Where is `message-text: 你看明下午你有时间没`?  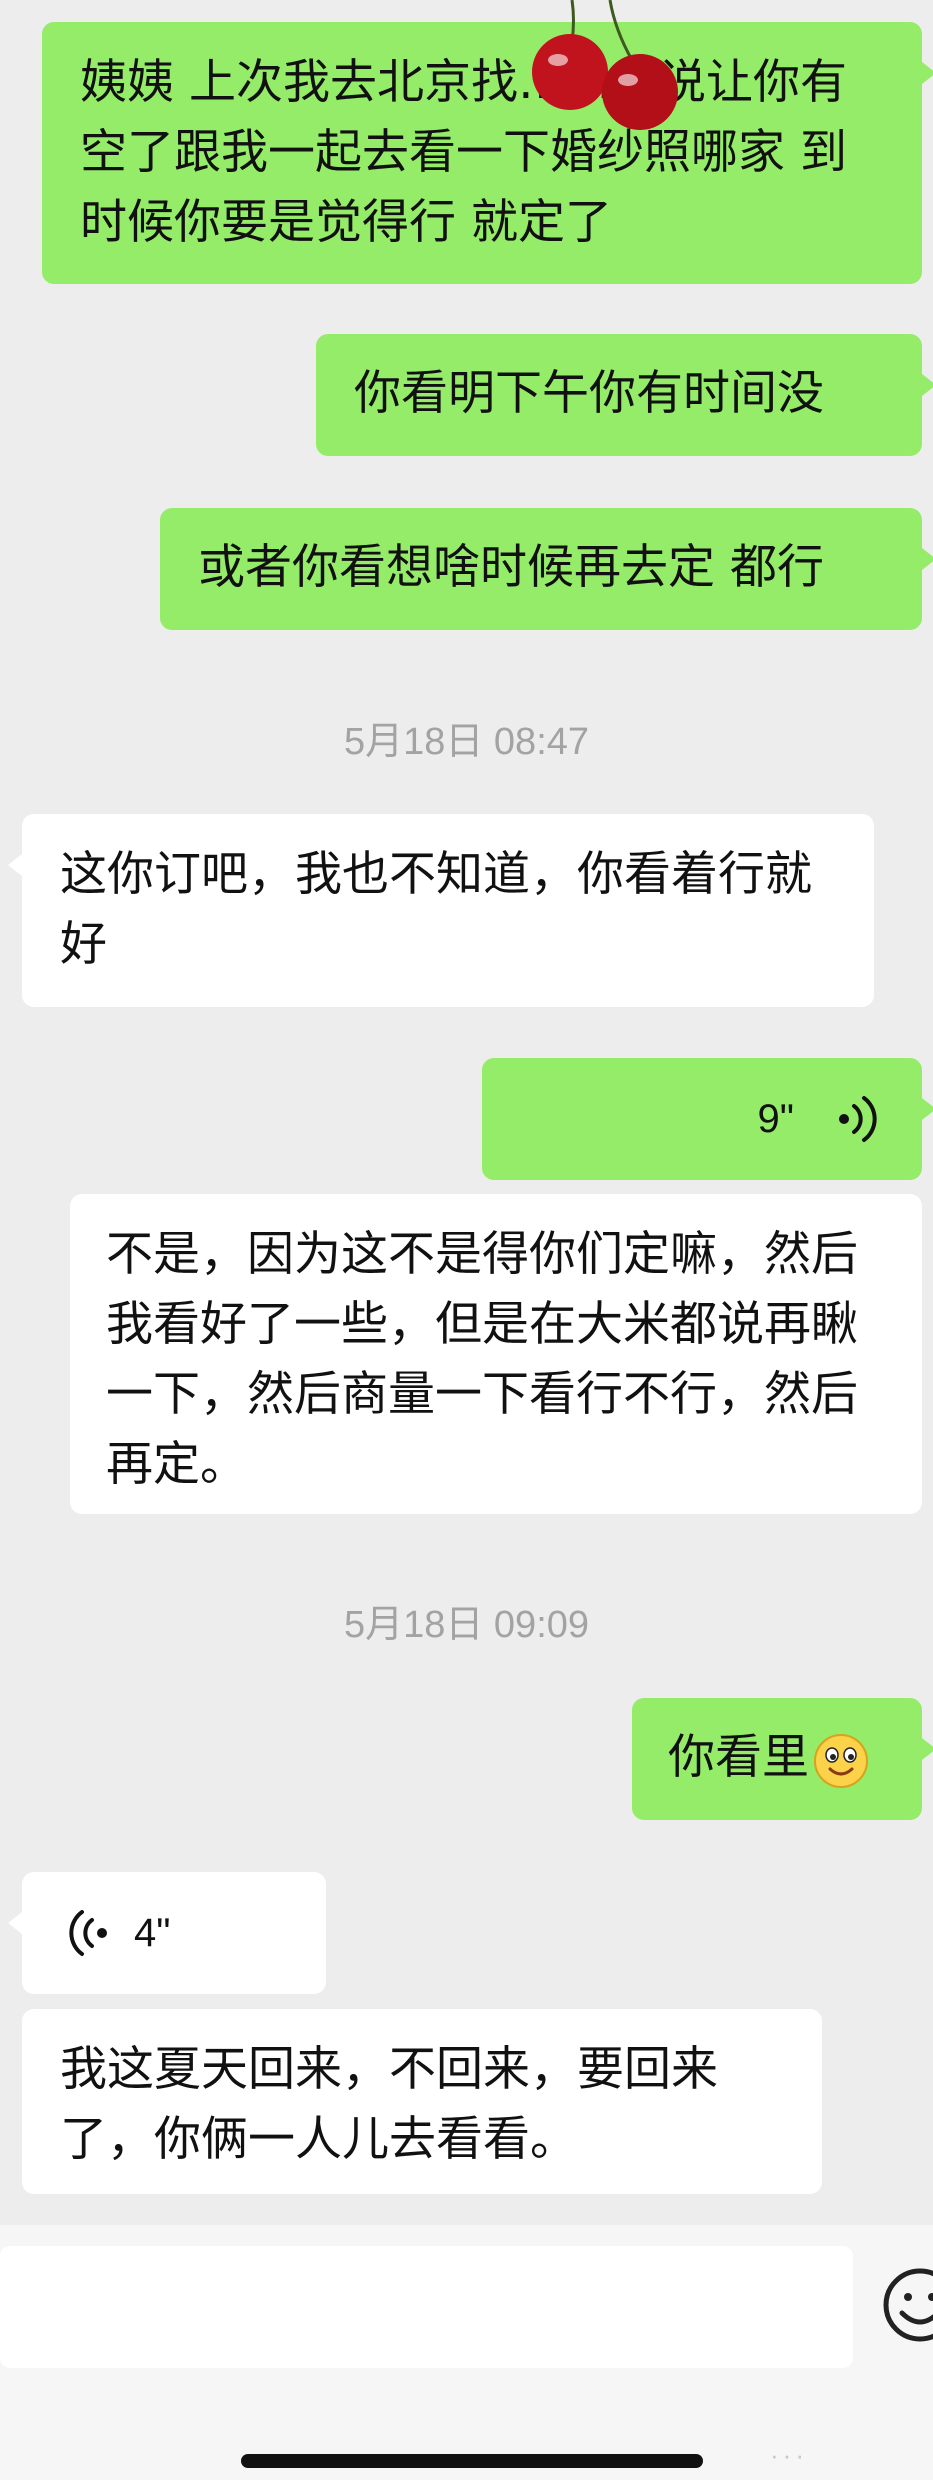 message-text: 你看明下午你有时间没 is located at coordinates (589, 393).